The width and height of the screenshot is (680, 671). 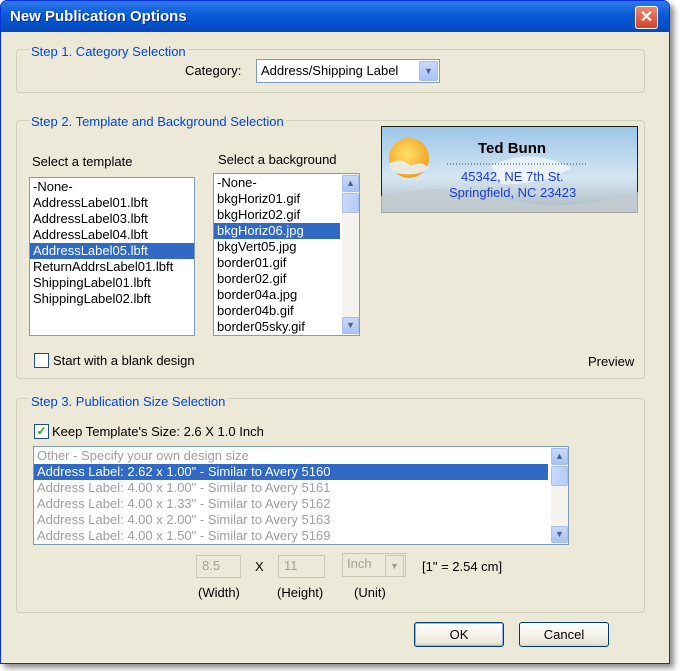 What do you see at coordinates (359, 563) in the screenshot?
I see `unit-value: Inch` at bounding box center [359, 563].